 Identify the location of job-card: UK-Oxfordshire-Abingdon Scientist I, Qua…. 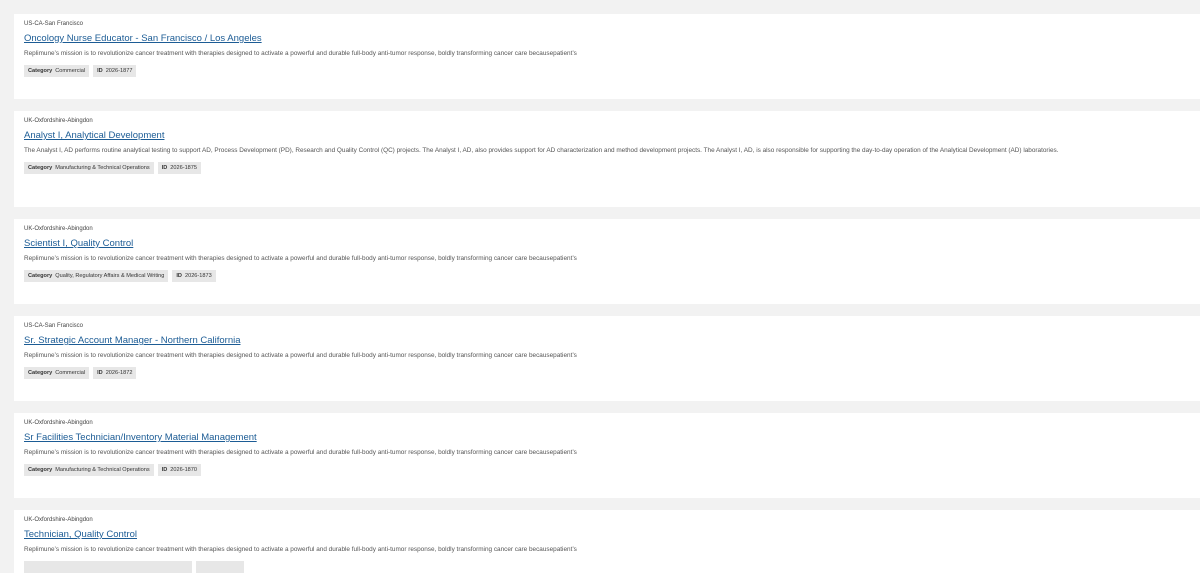
(607, 261).